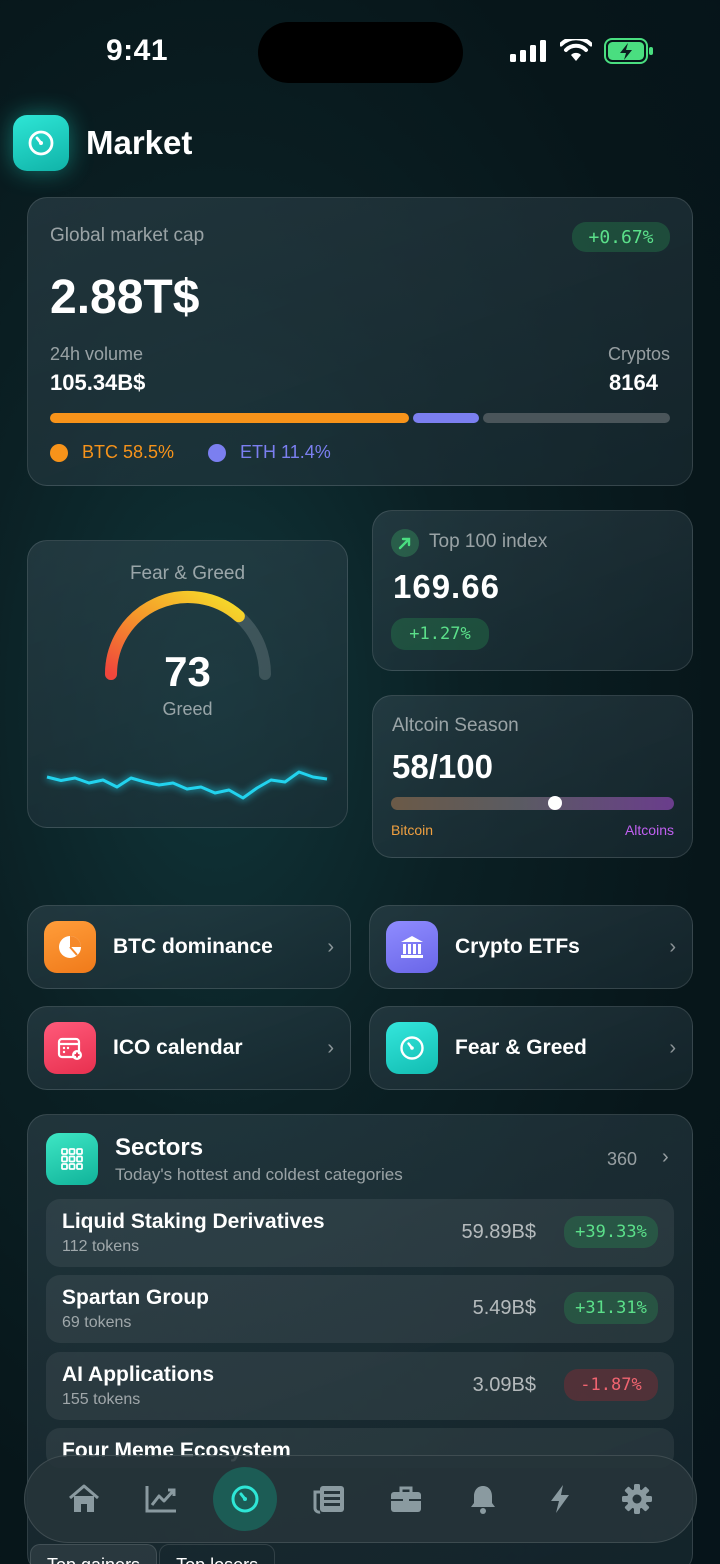  What do you see at coordinates (193, 946) in the screenshot?
I see `btc-dominance-label: BTC dominance` at bounding box center [193, 946].